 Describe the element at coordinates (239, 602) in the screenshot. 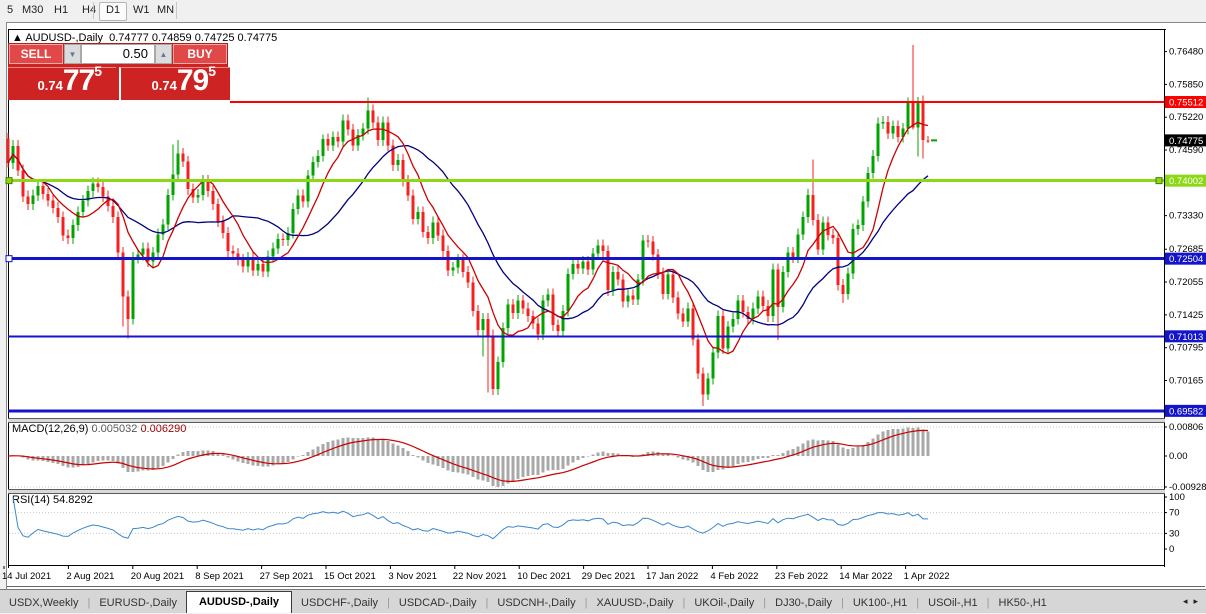

I see `chart-tab-audusd-daily: AUDUSD-,Daily` at that location.